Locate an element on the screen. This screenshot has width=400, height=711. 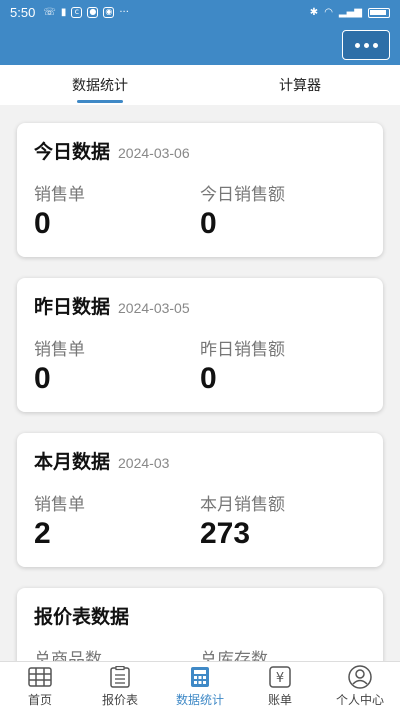
app-bar is located at coordinates (200, 45).